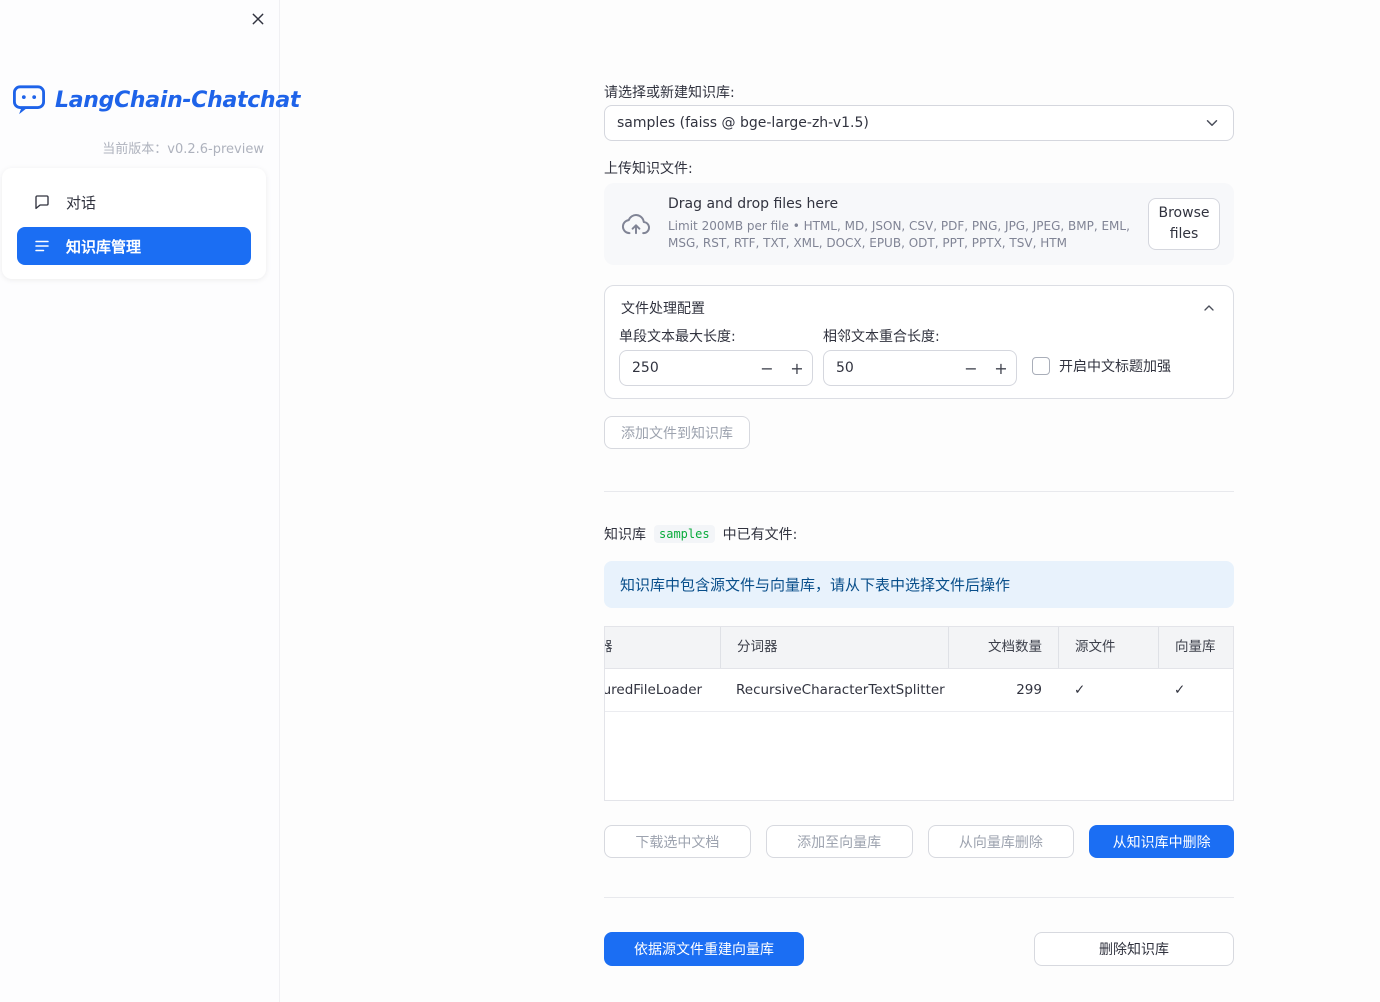 This screenshot has width=1380, height=1002. I want to click on rebuild-vector-store-button: 依据源文件重建向量库, so click(704, 949).